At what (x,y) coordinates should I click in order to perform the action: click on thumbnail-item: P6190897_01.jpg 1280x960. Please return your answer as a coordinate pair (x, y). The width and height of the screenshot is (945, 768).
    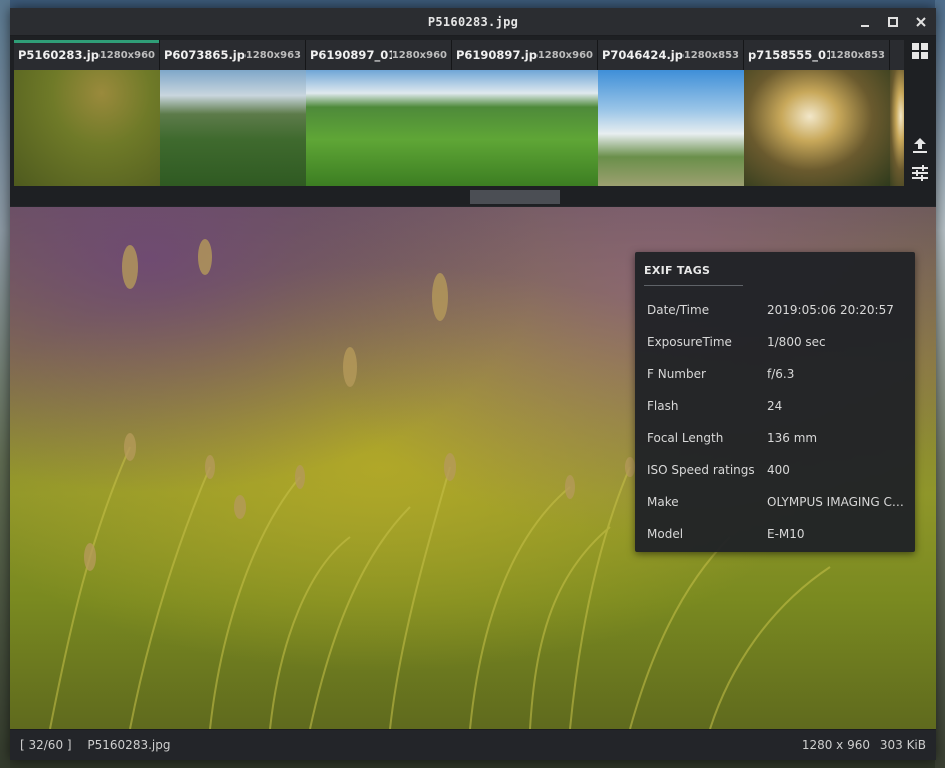
    Looking at the image, I should click on (379, 113).